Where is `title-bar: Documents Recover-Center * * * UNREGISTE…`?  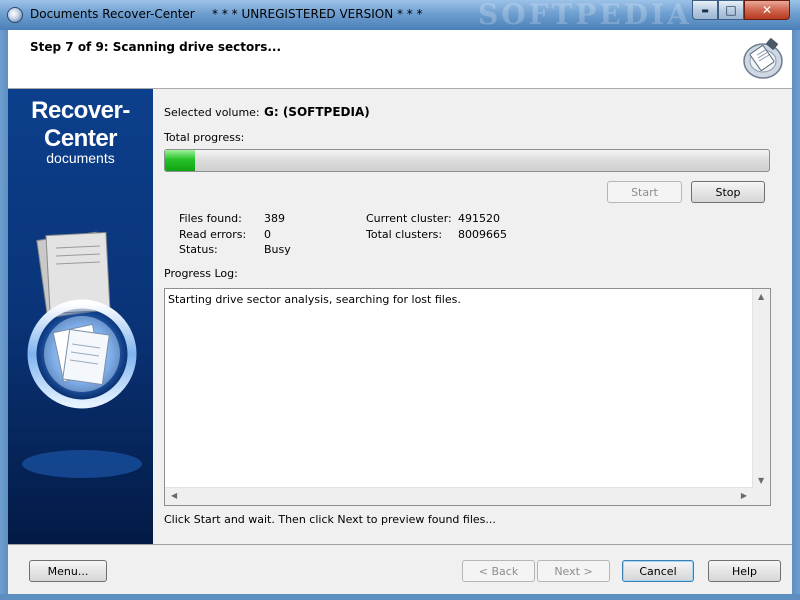
title-bar: Documents Recover-Center * * * UNREGISTE… is located at coordinates (400, 15).